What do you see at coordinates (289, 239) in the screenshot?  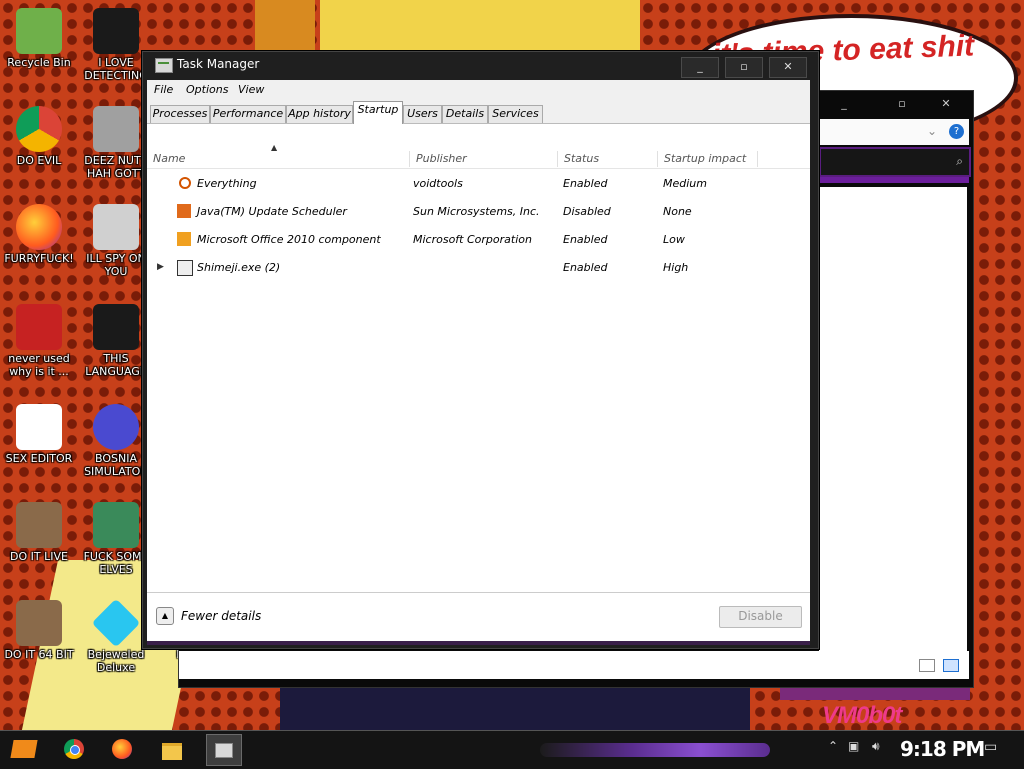 I see `cell-name: Microsoft Office 2010 component` at bounding box center [289, 239].